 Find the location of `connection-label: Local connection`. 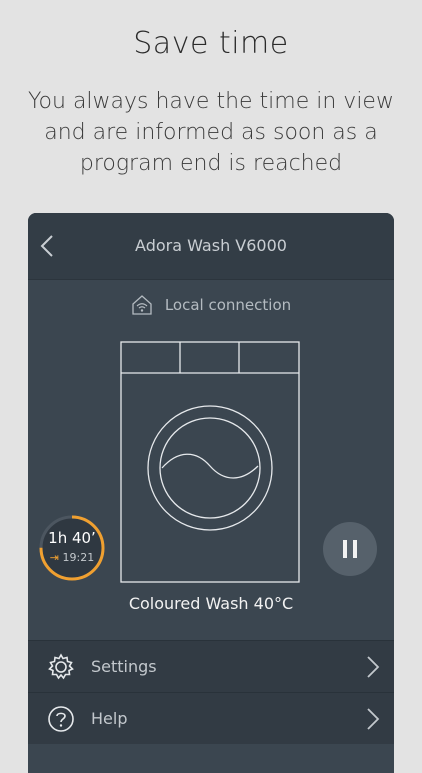

connection-label: Local connection is located at coordinates (228, 305).